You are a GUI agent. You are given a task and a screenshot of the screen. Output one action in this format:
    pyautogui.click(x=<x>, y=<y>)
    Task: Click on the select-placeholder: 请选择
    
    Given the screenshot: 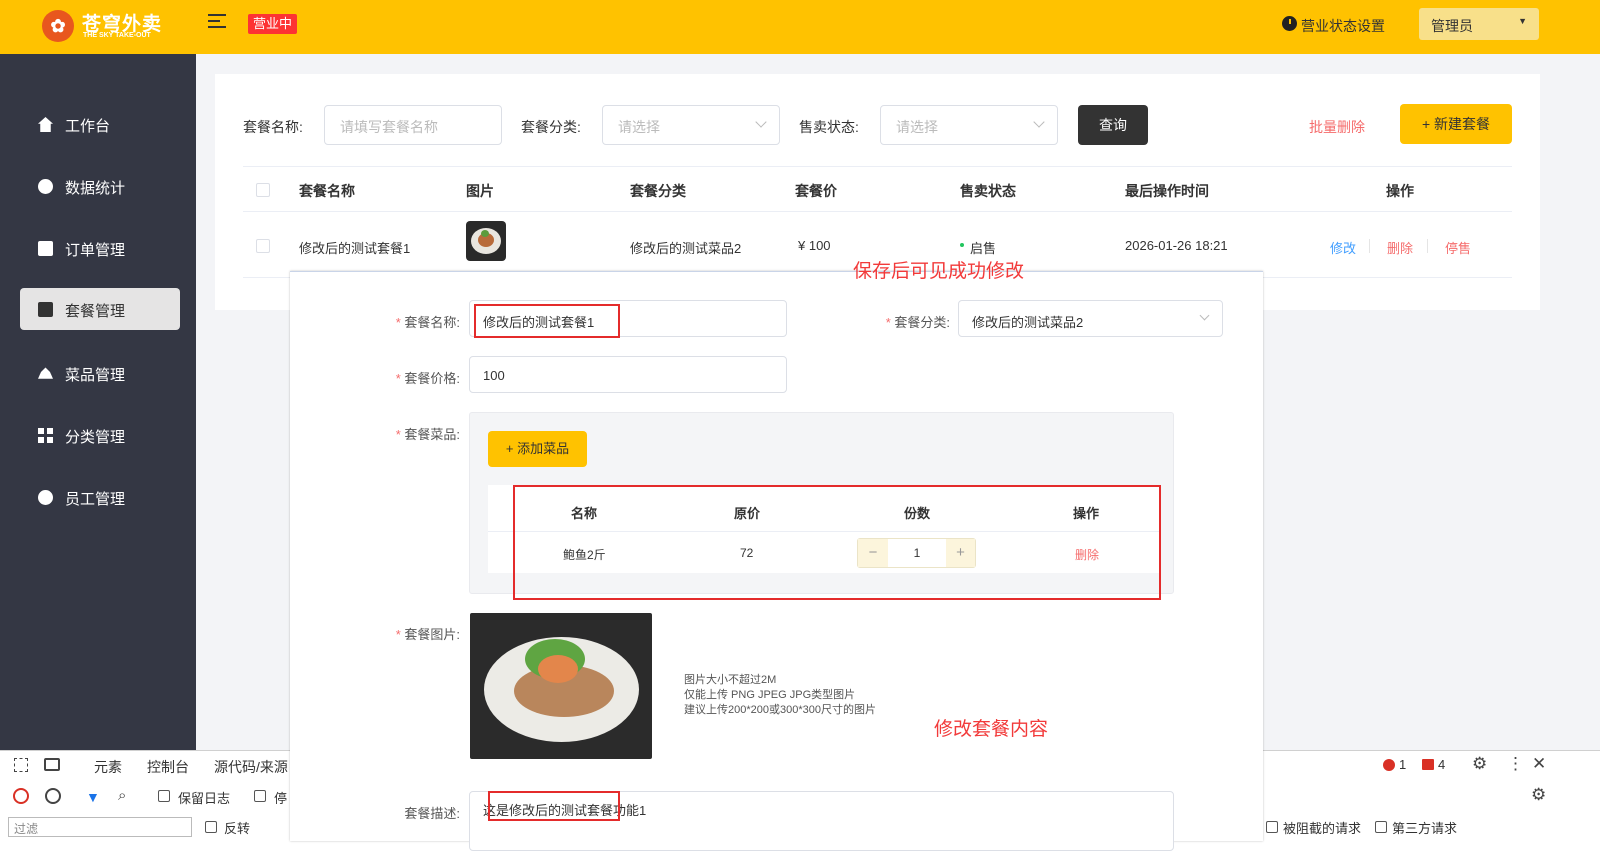 What is the action you would take?
    pyautogui.click(x=917, y=127)
    